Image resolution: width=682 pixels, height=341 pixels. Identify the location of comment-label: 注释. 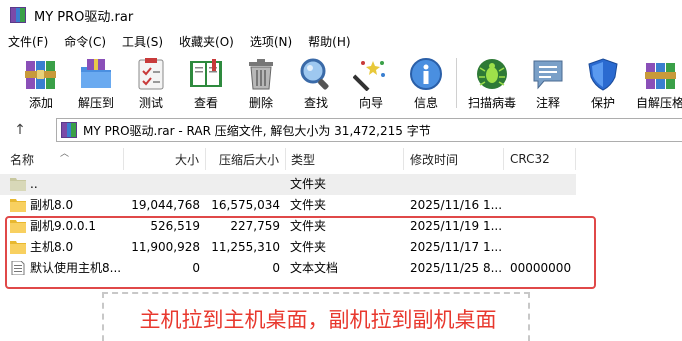
(547, 103).